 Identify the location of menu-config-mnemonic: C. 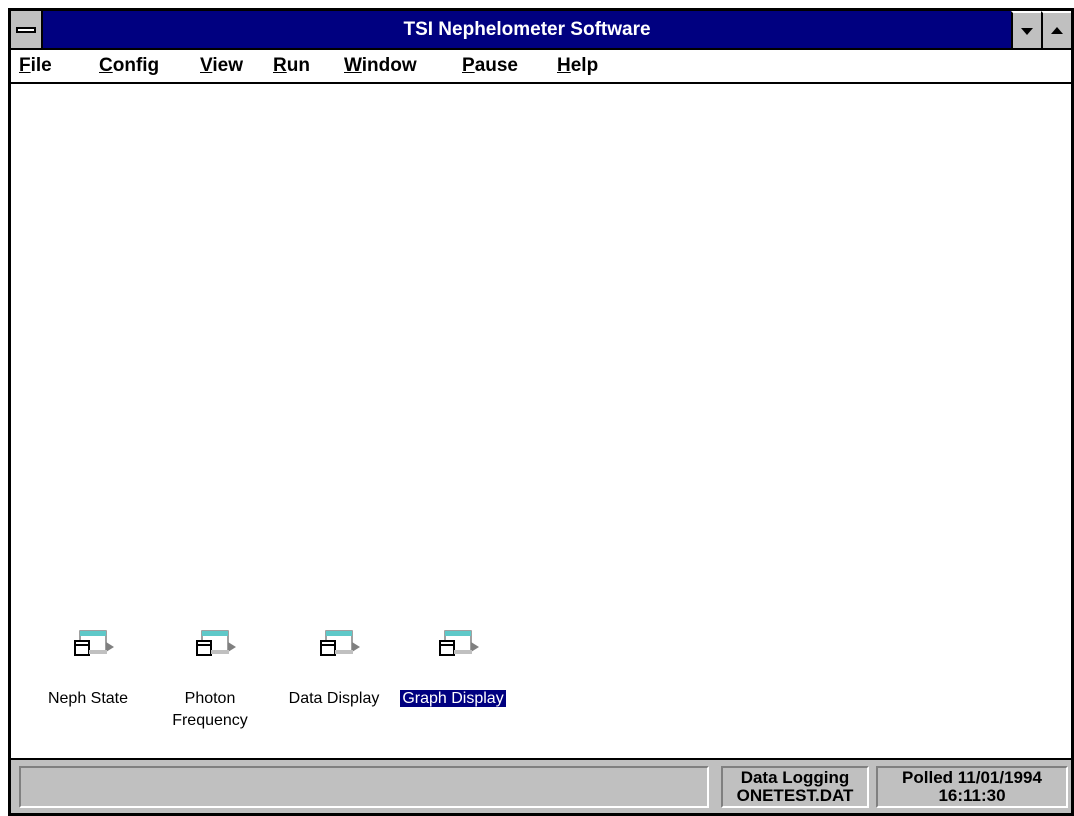
(106, 65).